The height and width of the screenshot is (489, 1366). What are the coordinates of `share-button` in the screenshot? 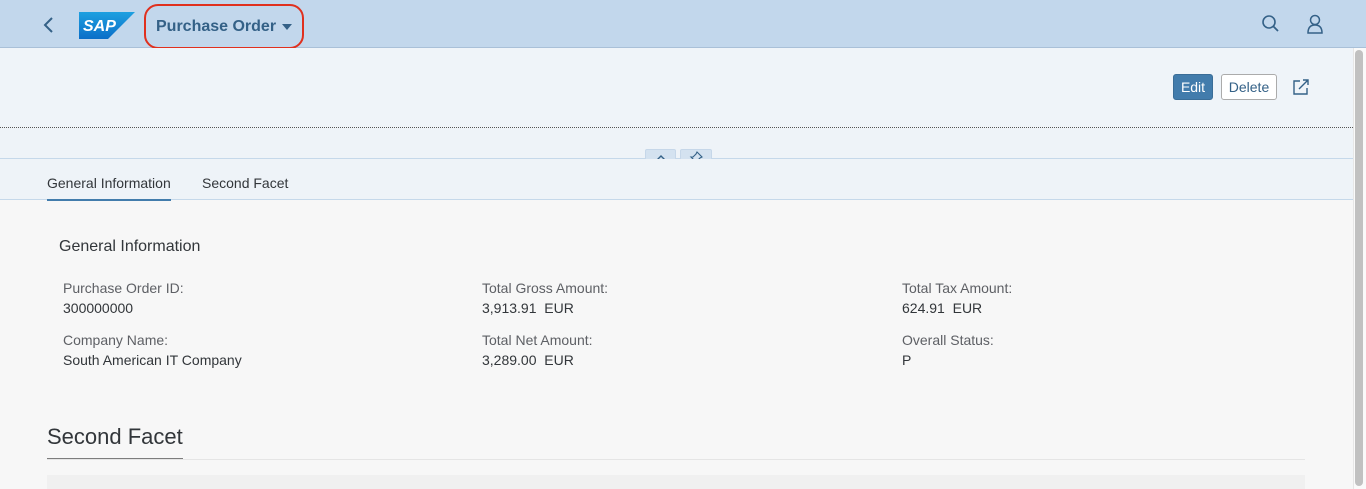 It's located at (1301, 87).